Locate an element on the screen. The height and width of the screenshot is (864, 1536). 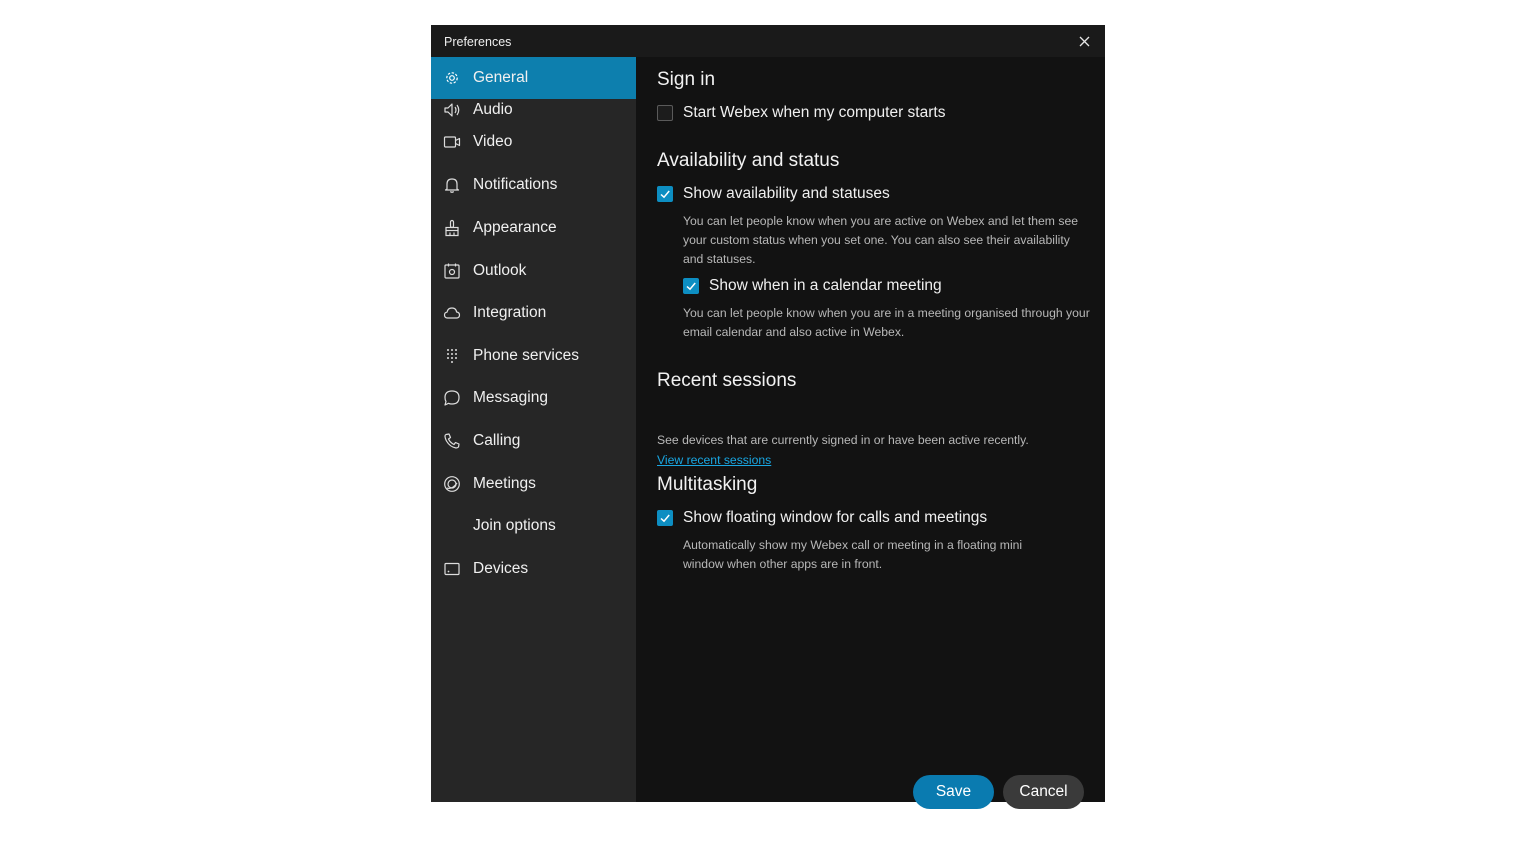
close-icon is located at coordinates (1084, 41).